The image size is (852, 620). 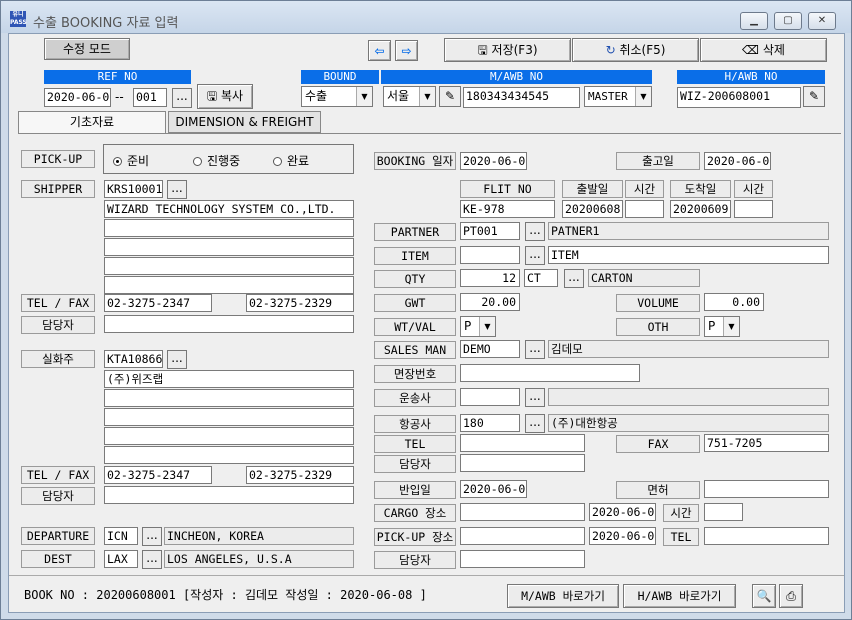 I want to click on airline-fax-input: 751-7205, so click(x=766, y=443).